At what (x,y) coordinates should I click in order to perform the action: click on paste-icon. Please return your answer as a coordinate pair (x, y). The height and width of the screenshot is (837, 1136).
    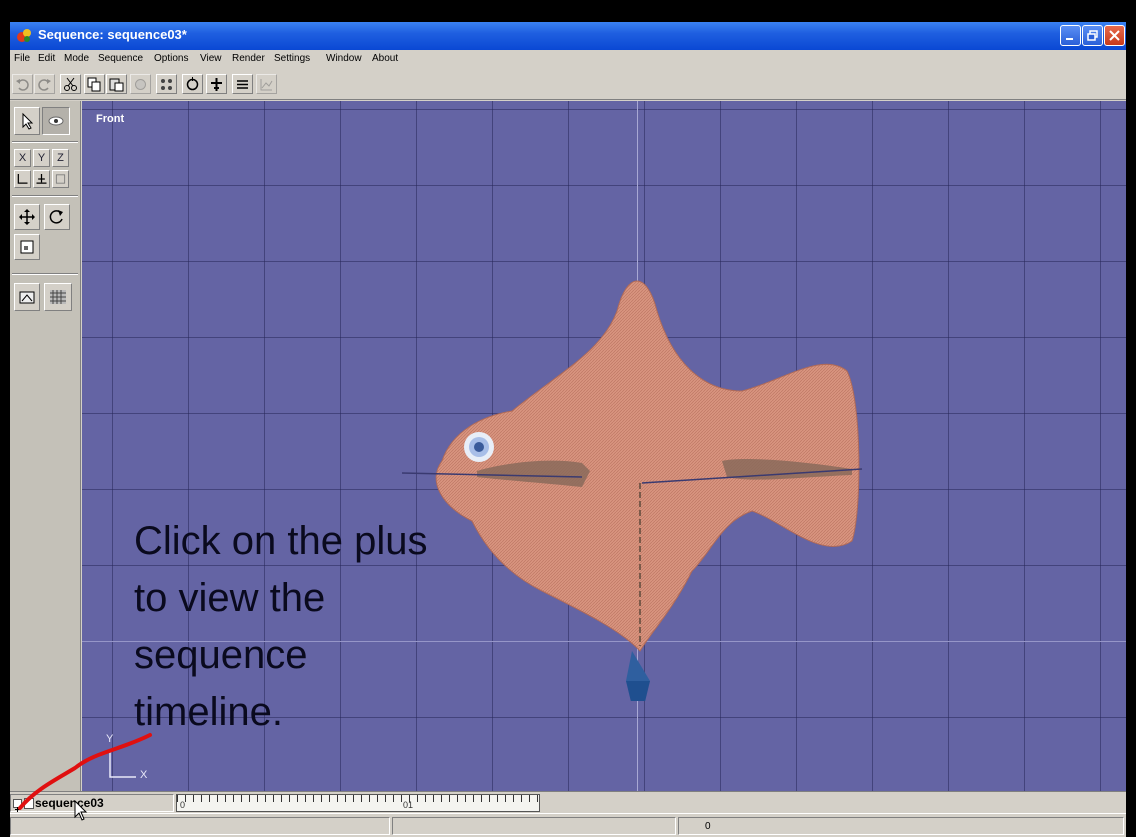
    Looking at the image, I should click on (116, 84).